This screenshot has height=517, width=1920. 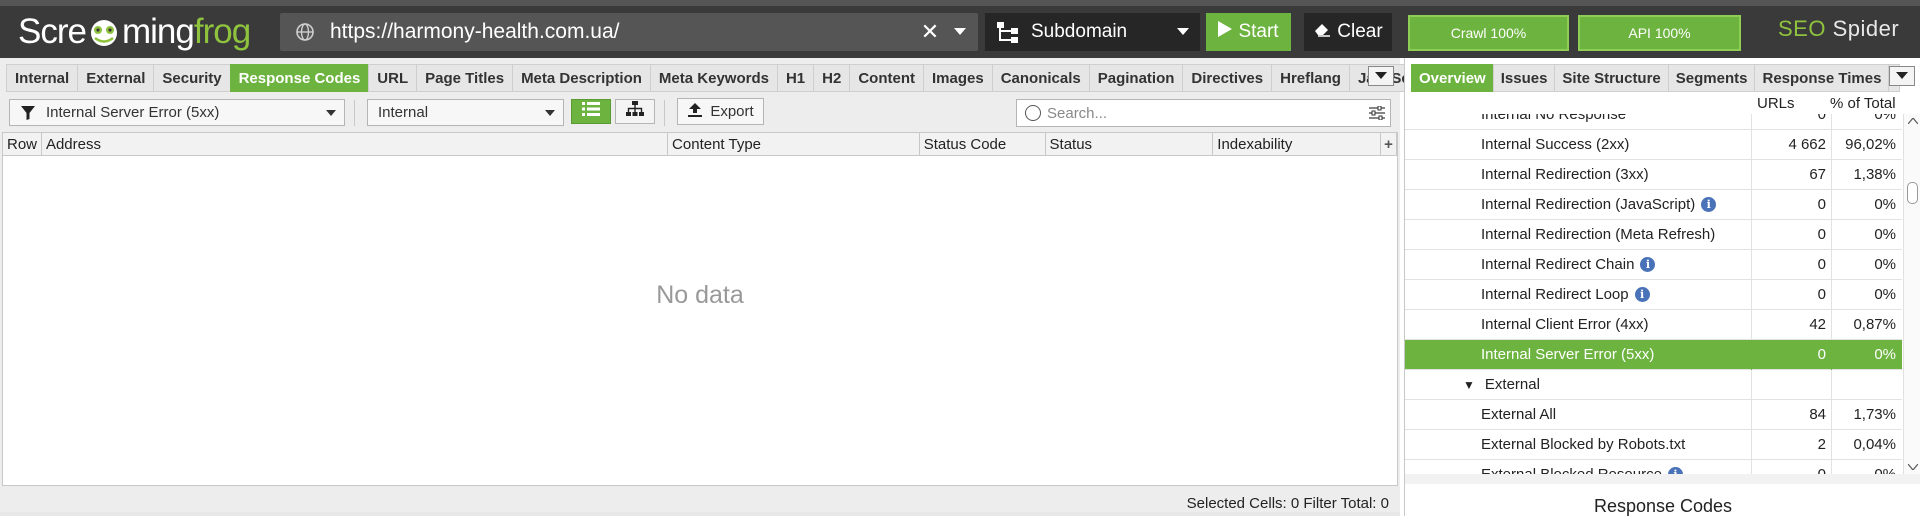 I want to click on tab-h1: H1, so click(x=795, y=78).